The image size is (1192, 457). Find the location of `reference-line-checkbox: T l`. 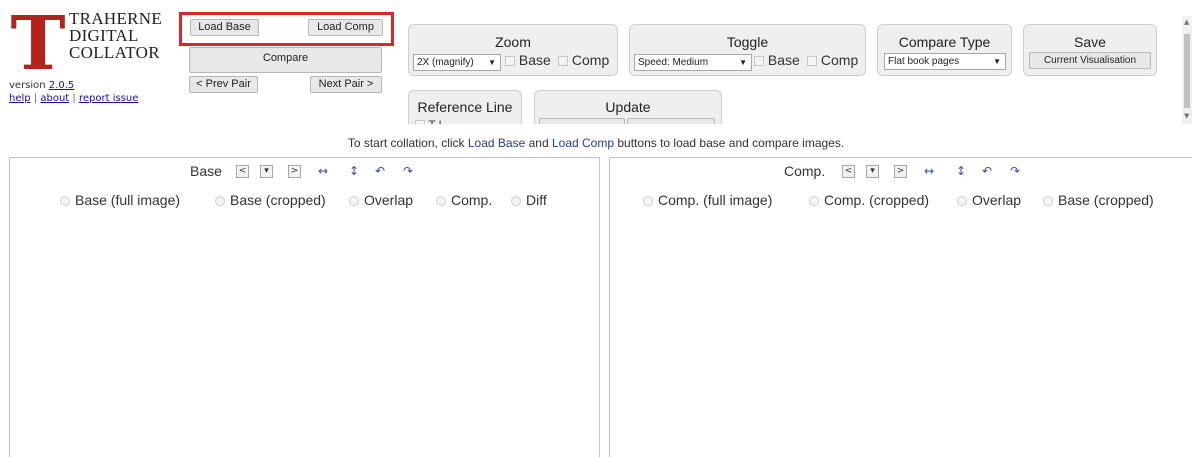

reference-line-checkbox: T l is located at coordinates (428, 121).